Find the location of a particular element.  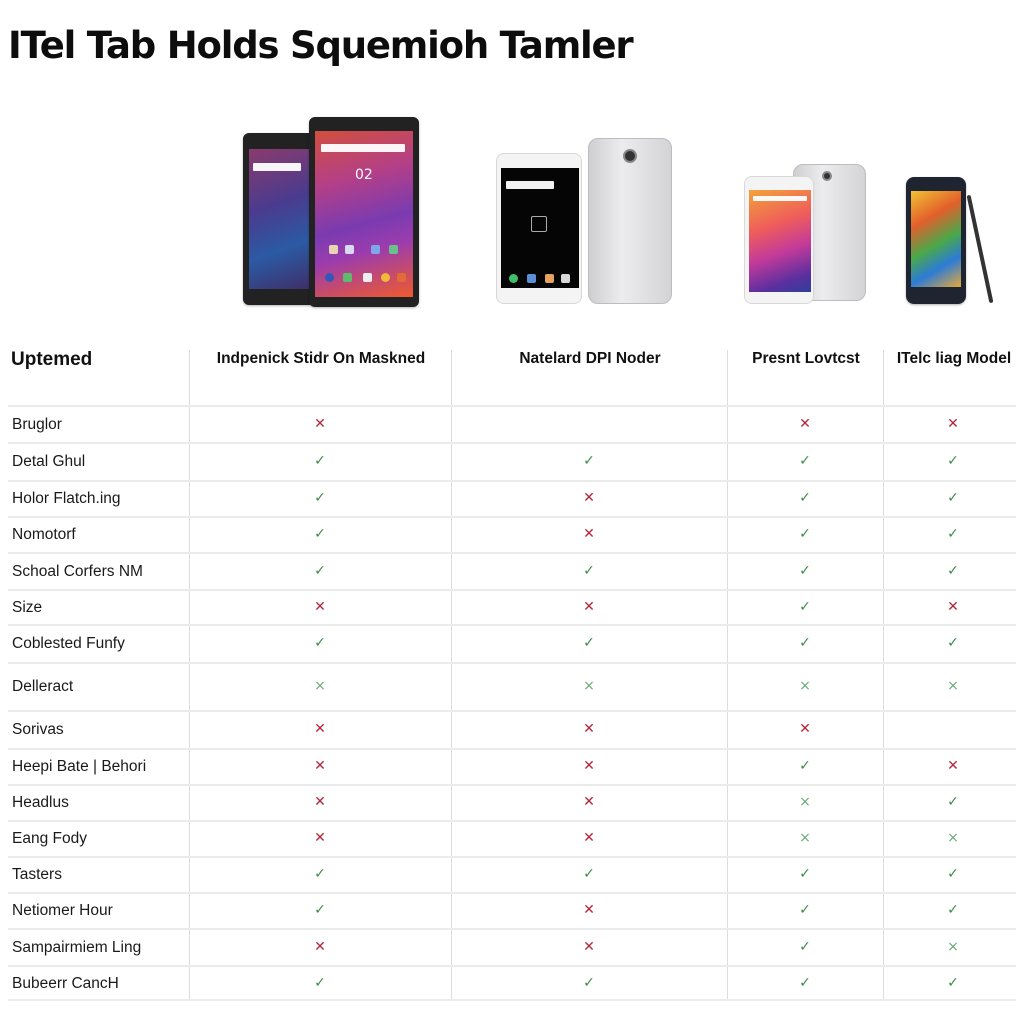

row-label: Sorivas is located at coordinates (38, 729).